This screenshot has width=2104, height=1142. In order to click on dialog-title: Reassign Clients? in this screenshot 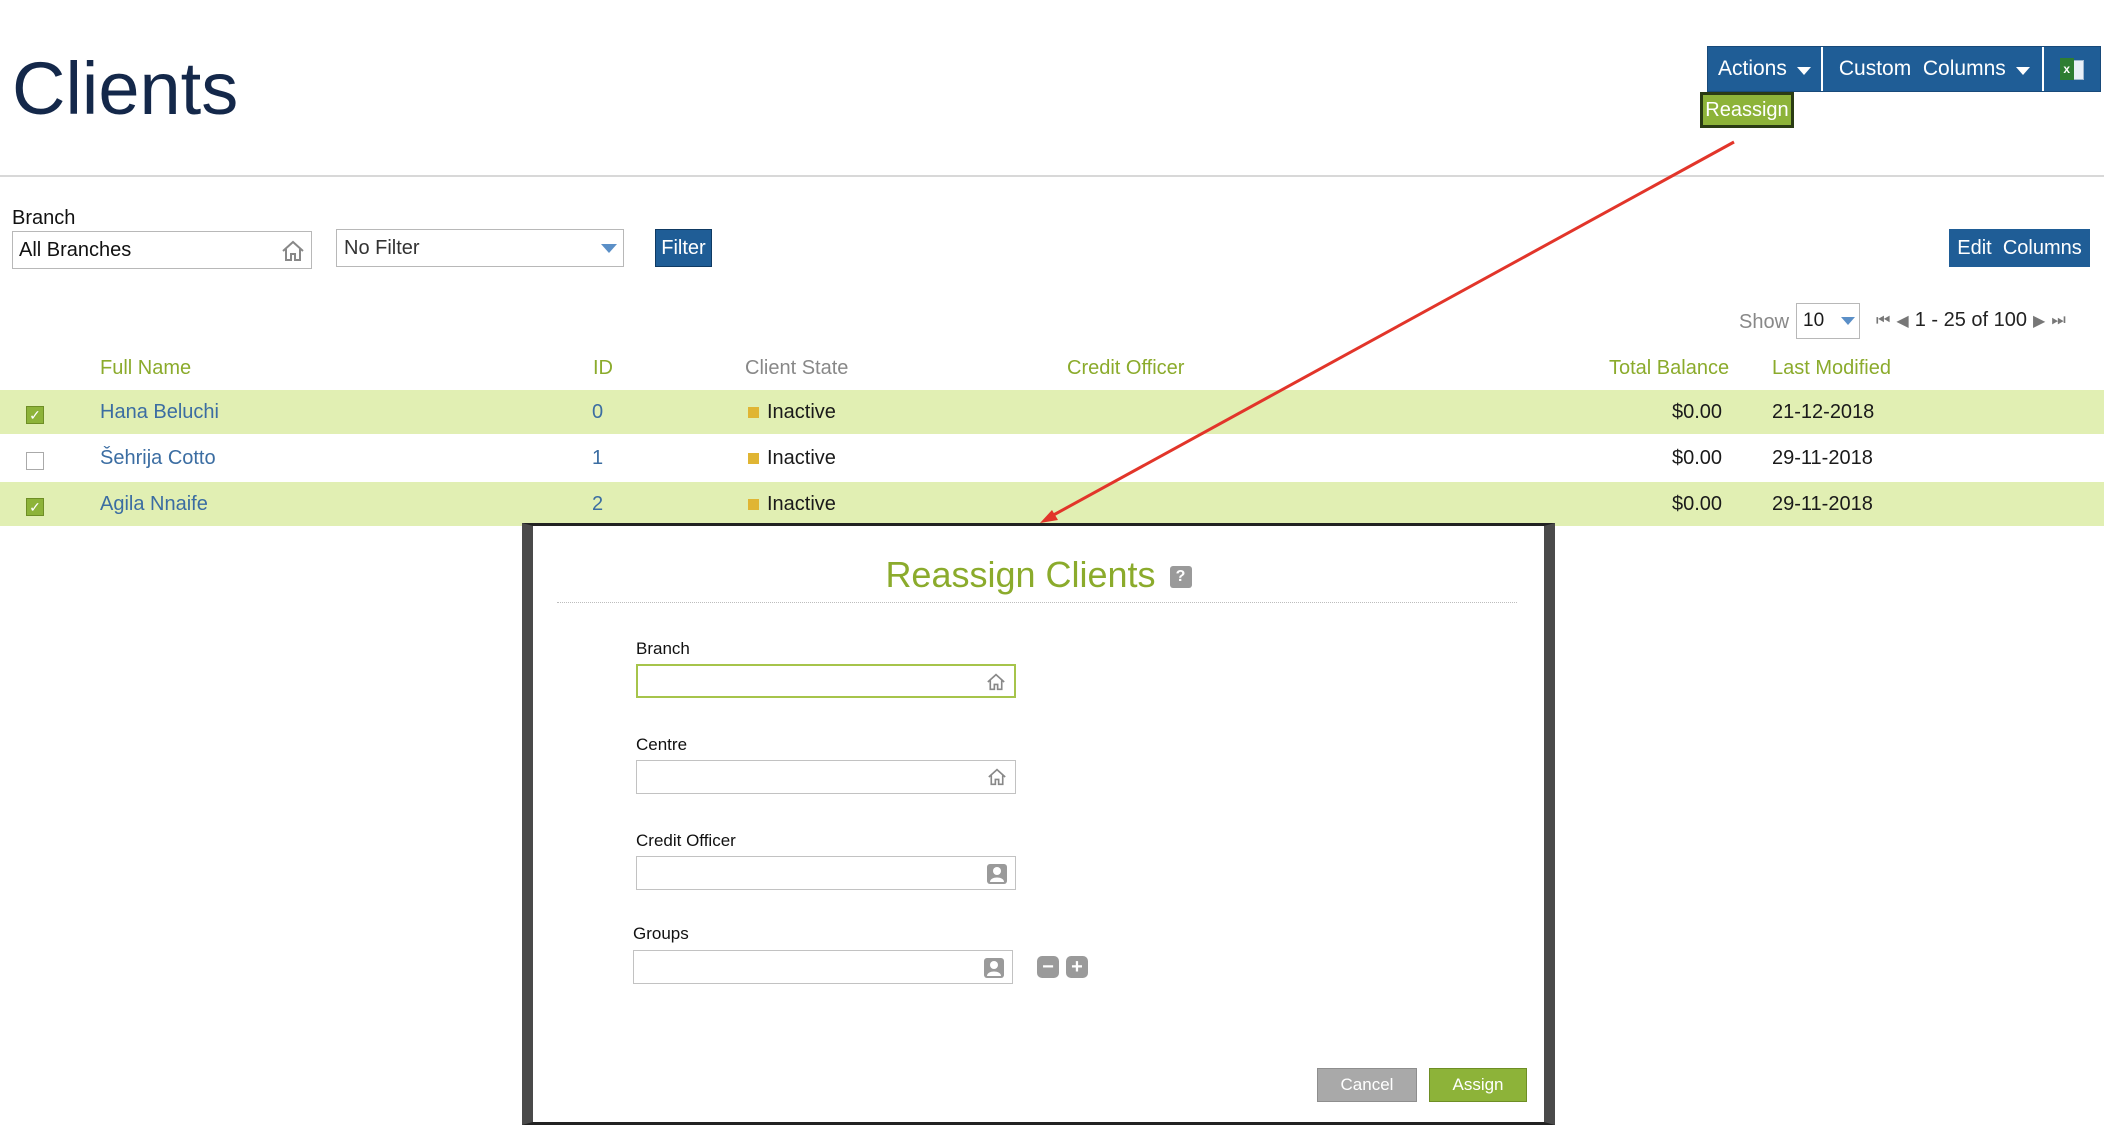, I will do `click(1038, 575)`.